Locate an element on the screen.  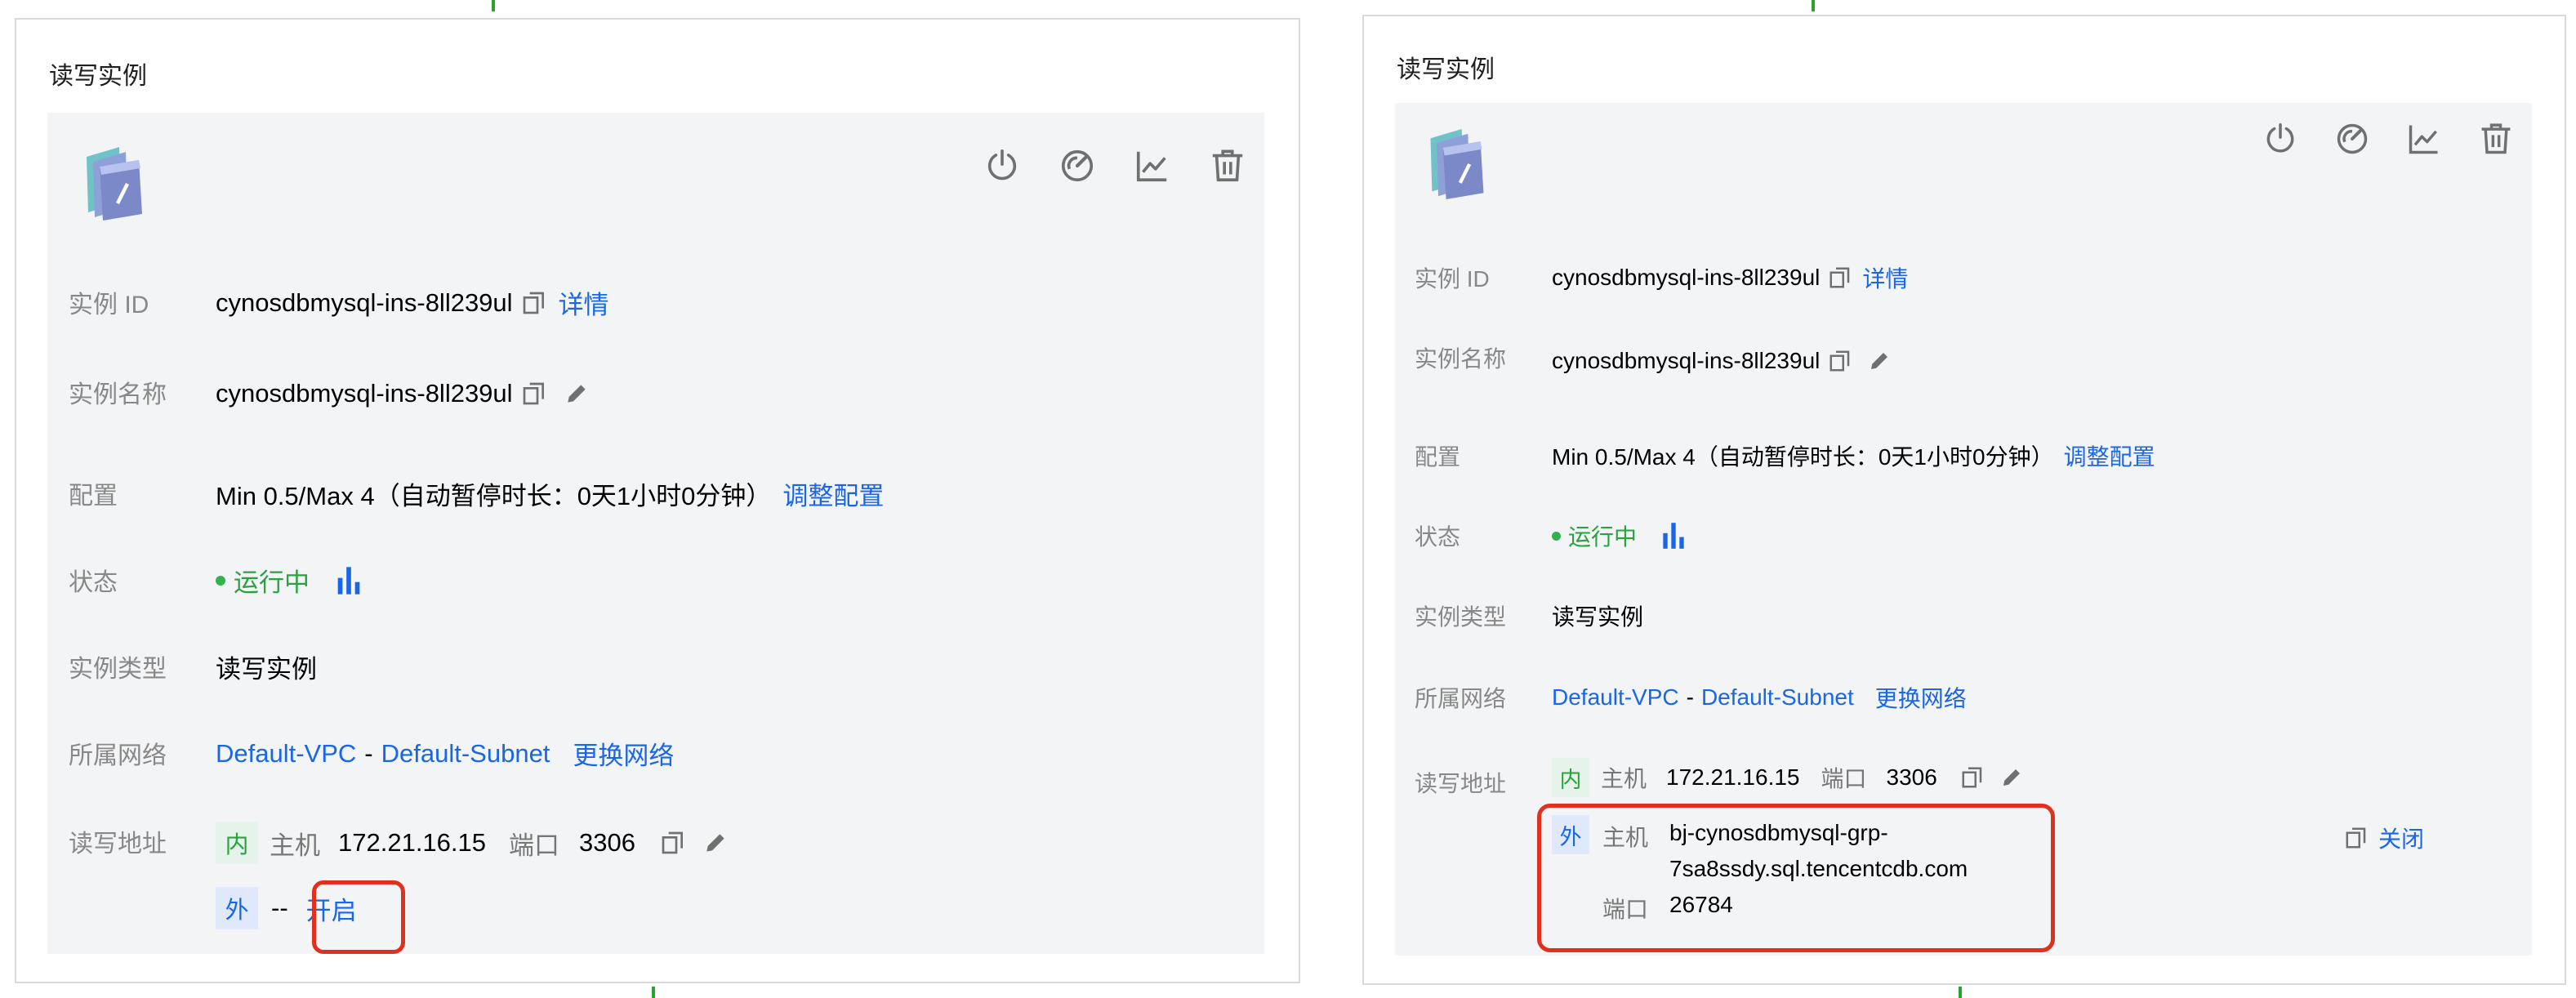
close-external-link: 关闭 is located at coordinates (2401, 838).